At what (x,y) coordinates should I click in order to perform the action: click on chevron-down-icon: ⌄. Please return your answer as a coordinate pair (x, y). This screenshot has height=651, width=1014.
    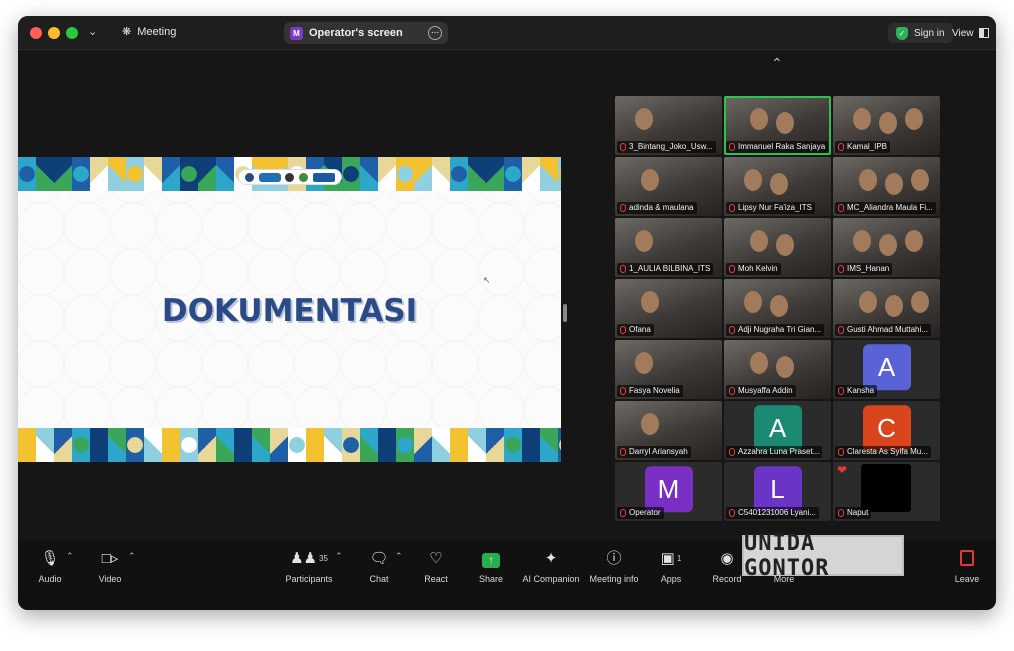
    Looking at the image, I should click on (92, 31).